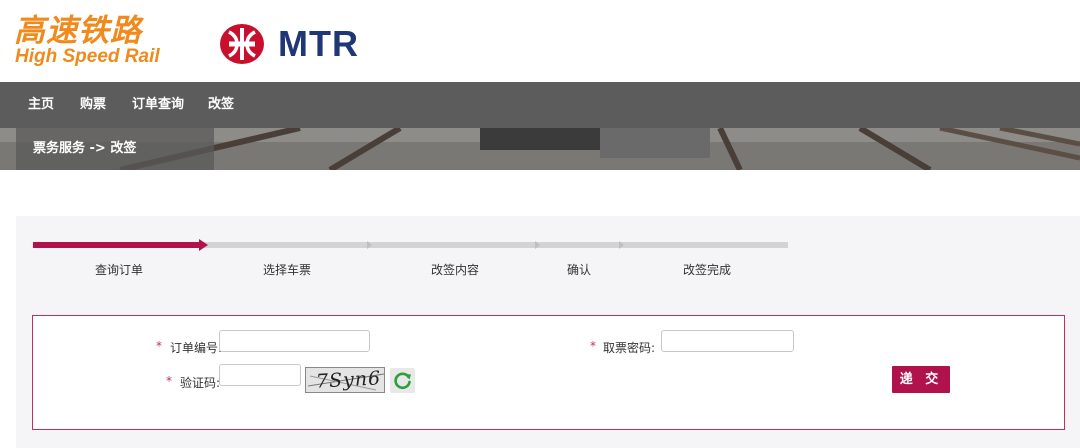 The height and width of the screenshot is (448, 1080). What do you see at coordinates (413, 259) in the screenshot?
I see `progress-steps: 查询订单 选择车票 改签内容 确认 改签完成` at bounding box center [413, 259].